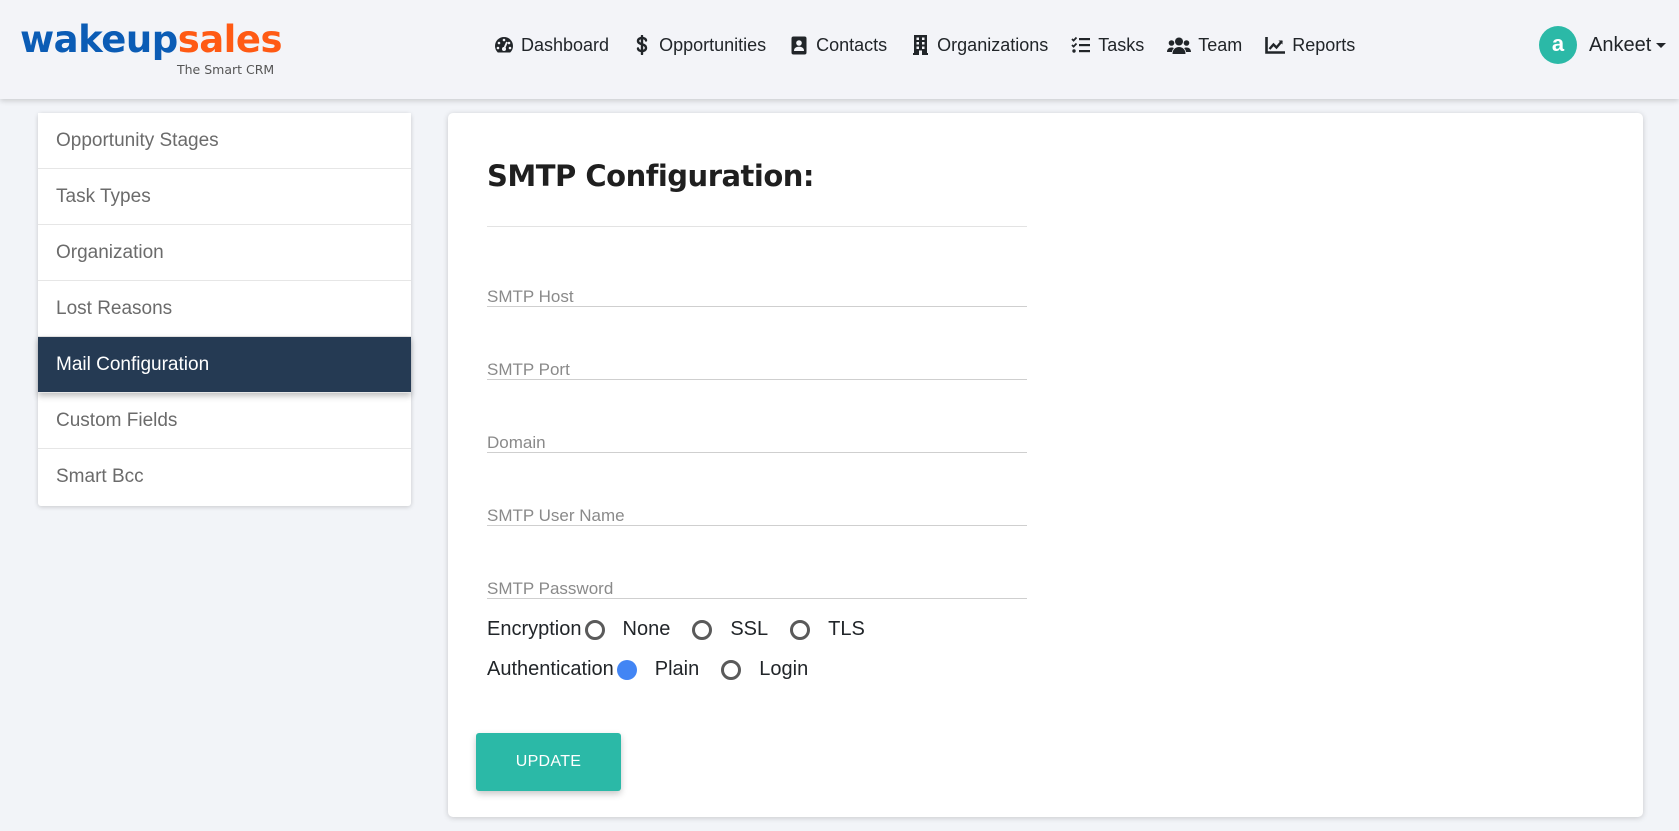 Image resolution: width=1679 pixels, height=831 pixels. Describe the element at coordinates (224, 365) in the screenshot. I see `sidebar-item-mail-configuration: Mail Configuration` at that location.